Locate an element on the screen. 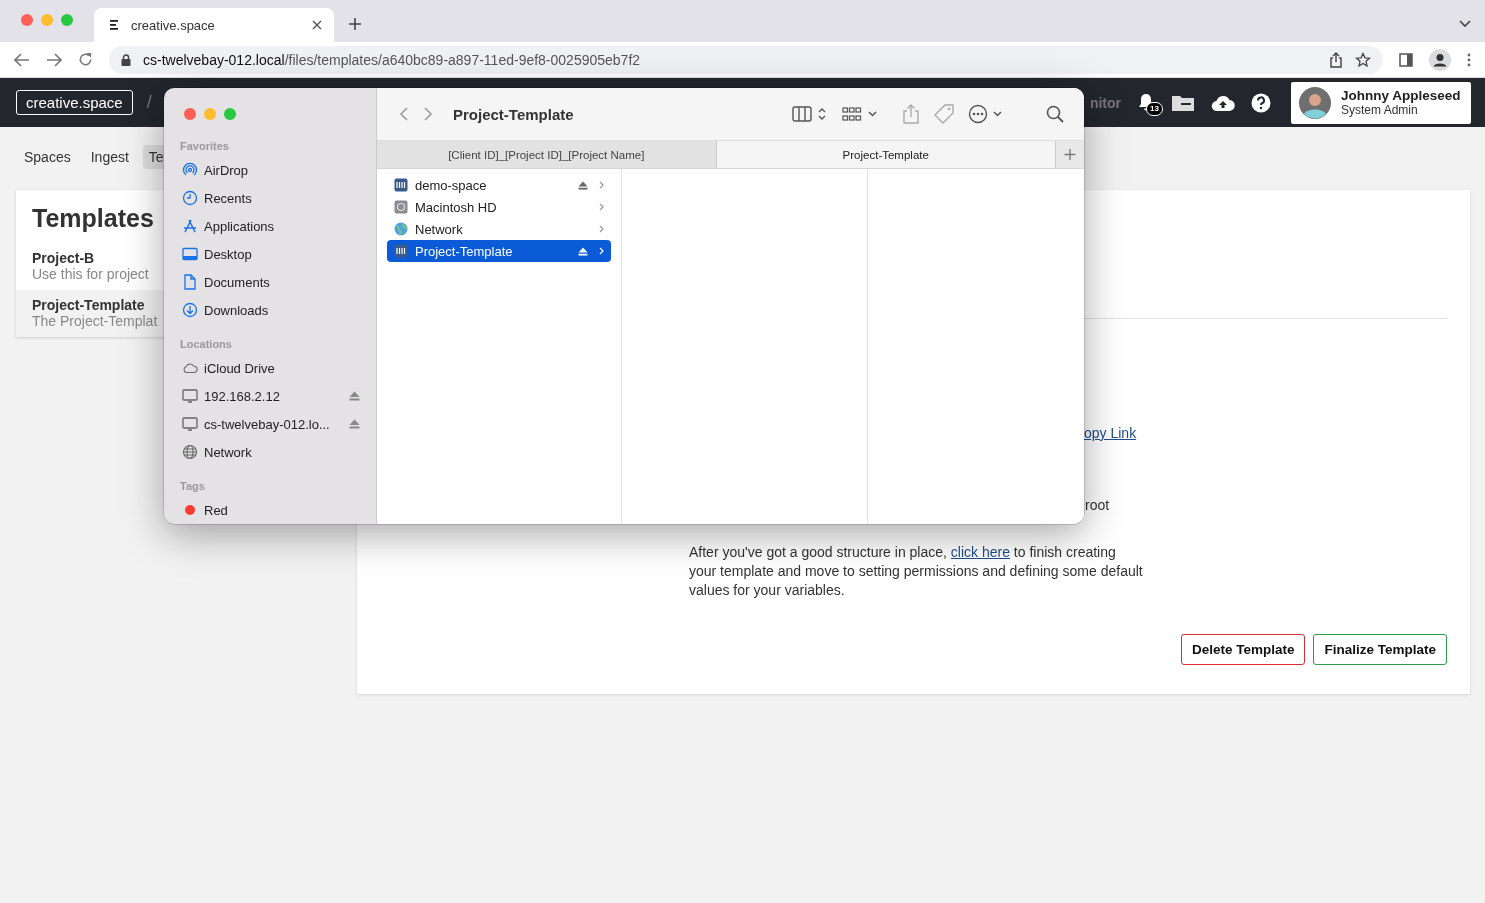 The image size is (1485, 903). sidebar-item: Documents is located at coordinates (270, 282).